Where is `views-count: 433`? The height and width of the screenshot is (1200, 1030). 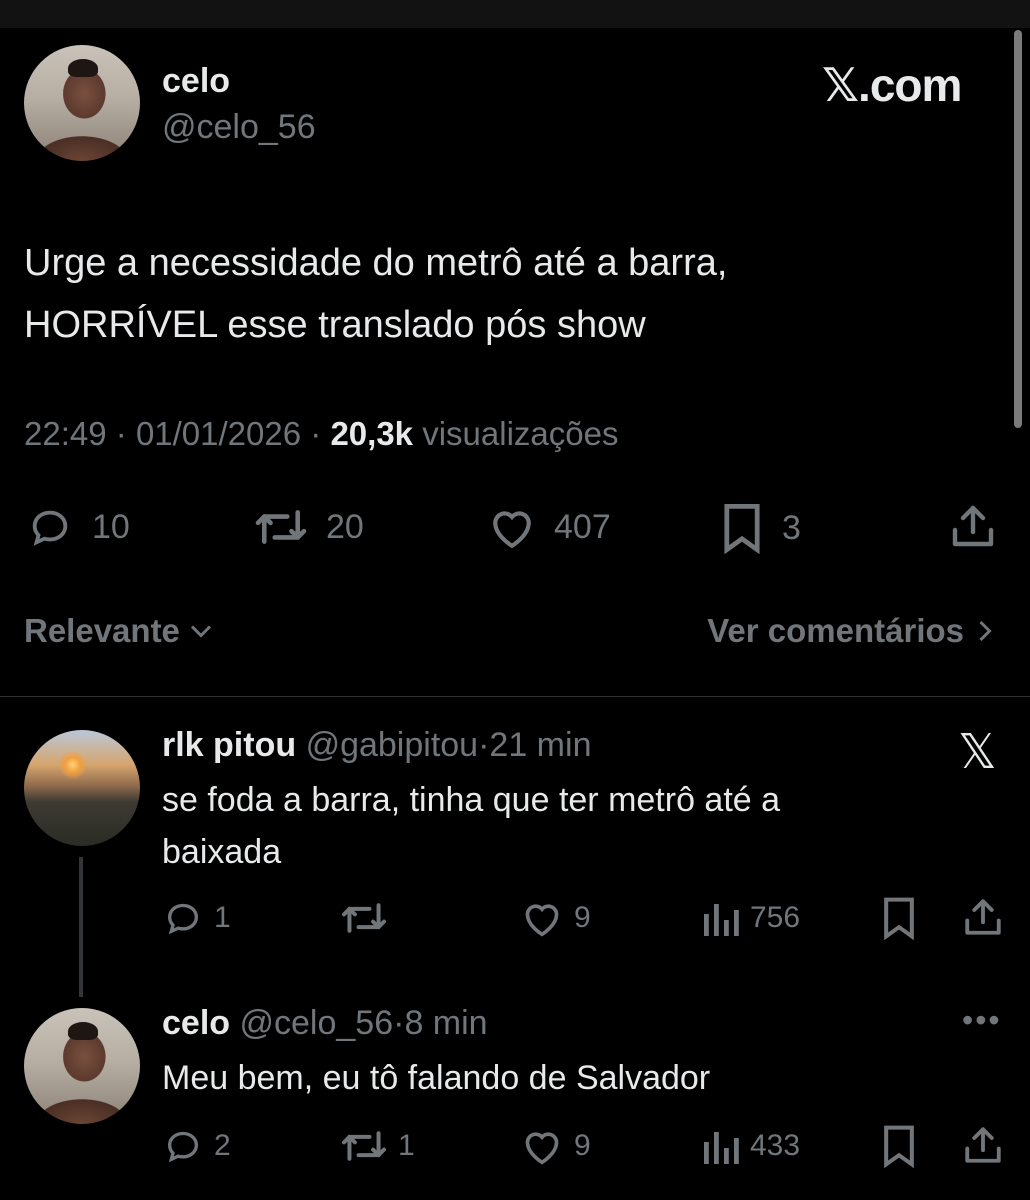
views-count: 433 is located at coordinates (775, 1145).